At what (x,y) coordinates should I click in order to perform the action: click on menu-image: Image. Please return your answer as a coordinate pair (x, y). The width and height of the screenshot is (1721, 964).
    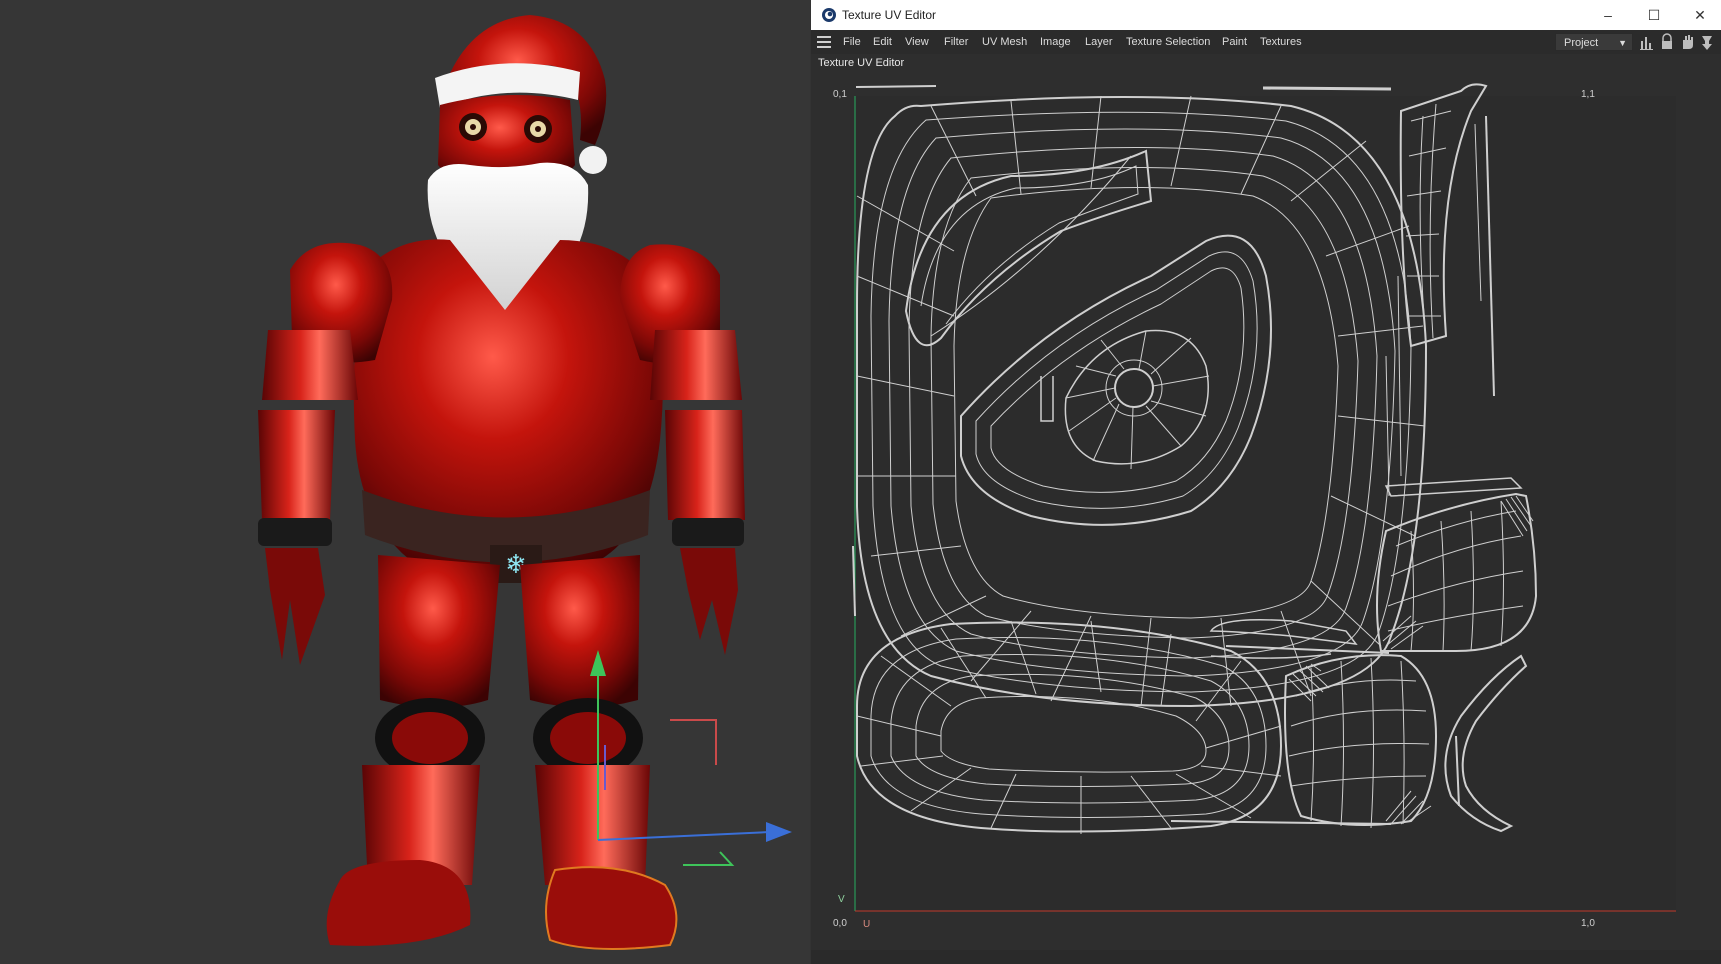
    Looking at the image, I should click on (1055, 42).